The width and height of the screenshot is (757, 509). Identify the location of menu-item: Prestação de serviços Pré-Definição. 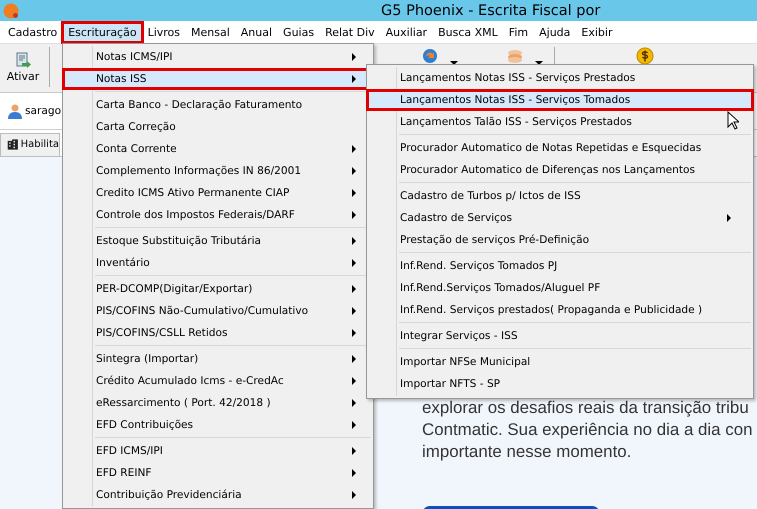
(560, 240).